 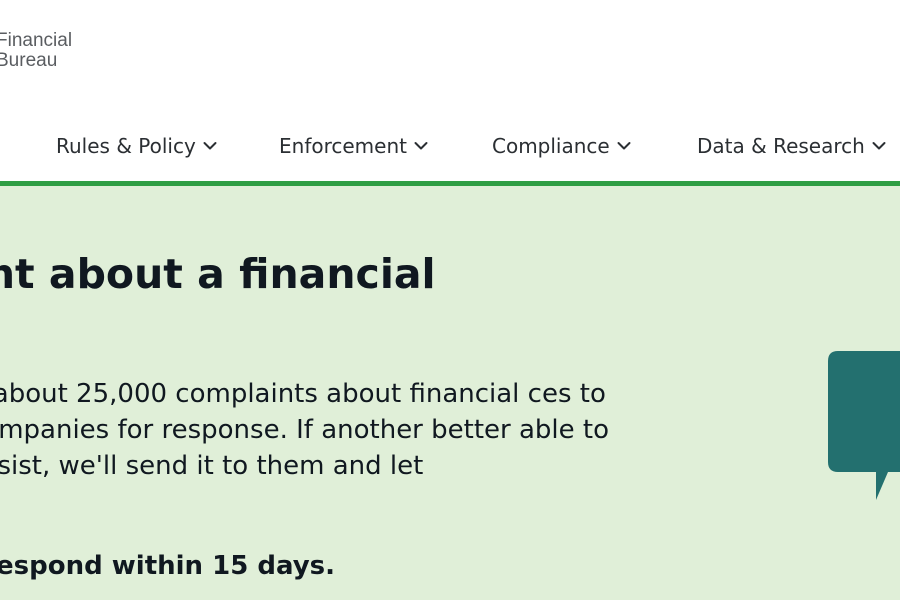 I want to click on logo-line-1: Financial, so click(x=36, y=40).